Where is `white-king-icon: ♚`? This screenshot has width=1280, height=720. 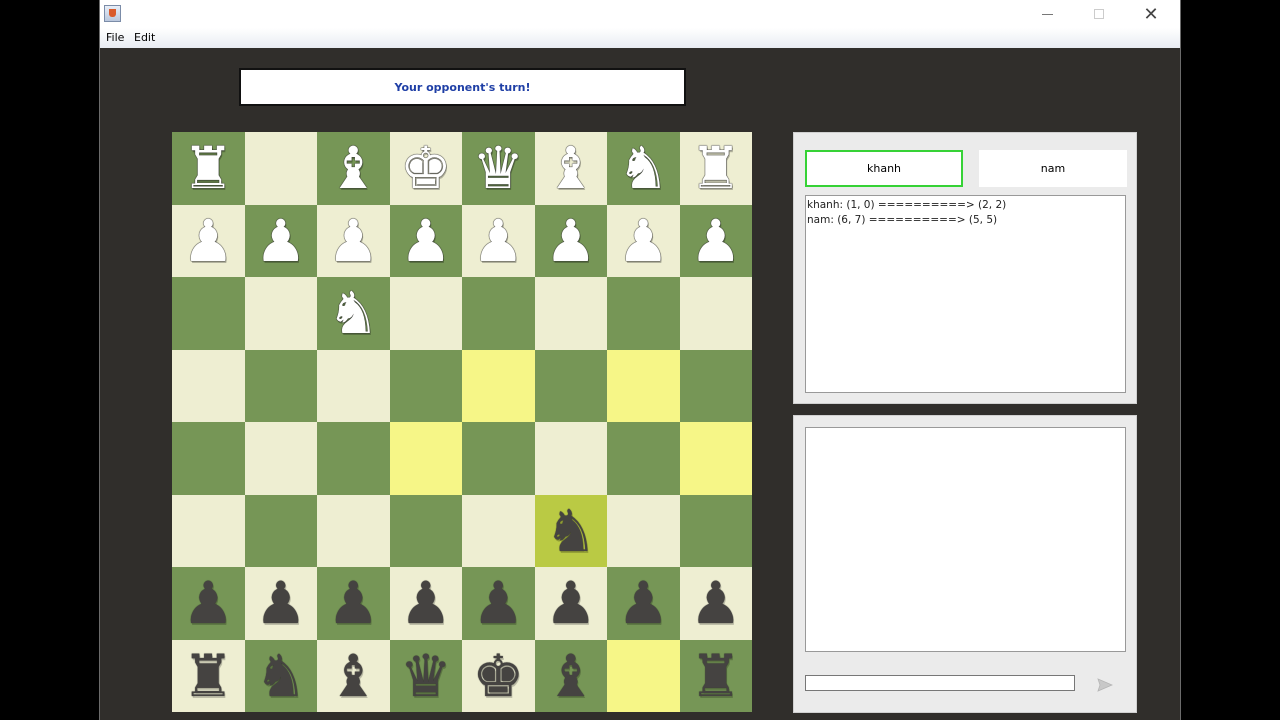
white-king-icon: ♚ is located at coordinates (426, 168).